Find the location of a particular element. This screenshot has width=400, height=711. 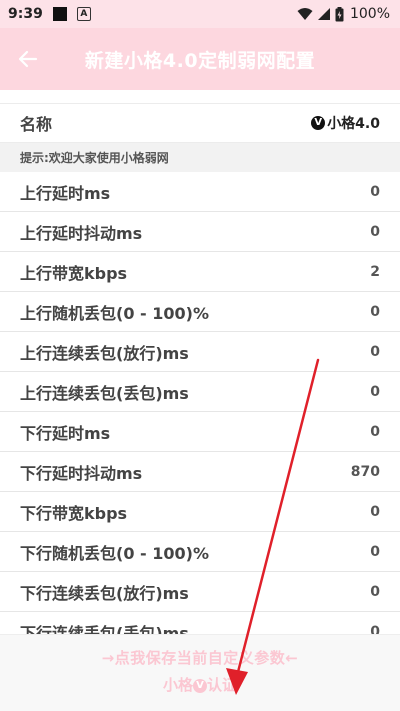

name-value: V 小格4.0 is located at coordinates (345, 123).